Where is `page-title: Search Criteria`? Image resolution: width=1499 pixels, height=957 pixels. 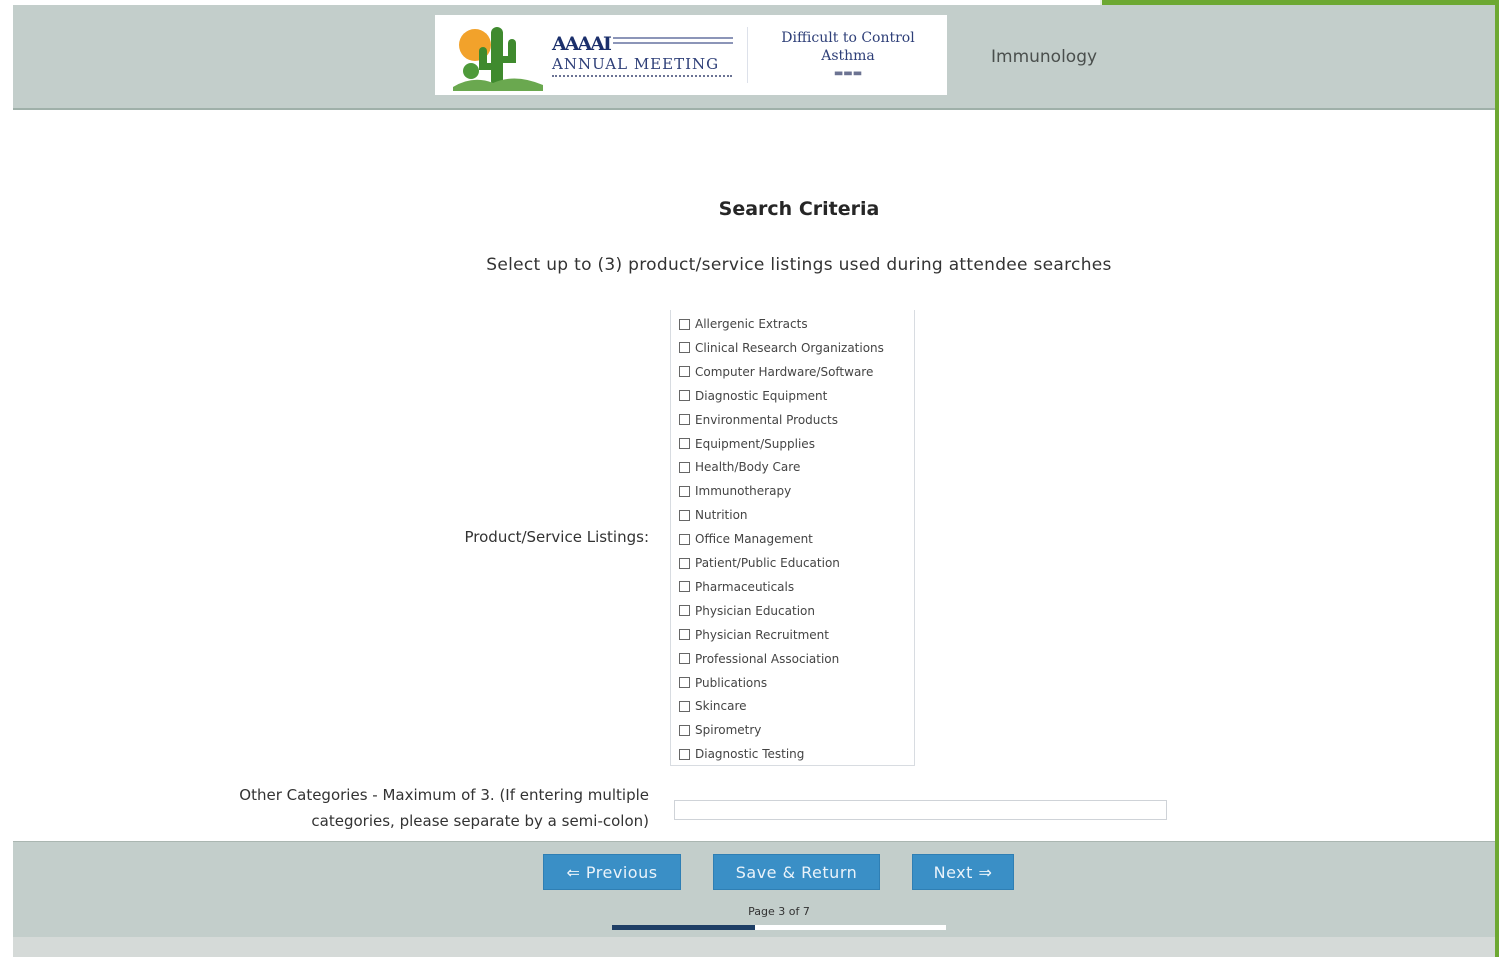
page-title: Search Criteria is located at coordinates (799, 209).